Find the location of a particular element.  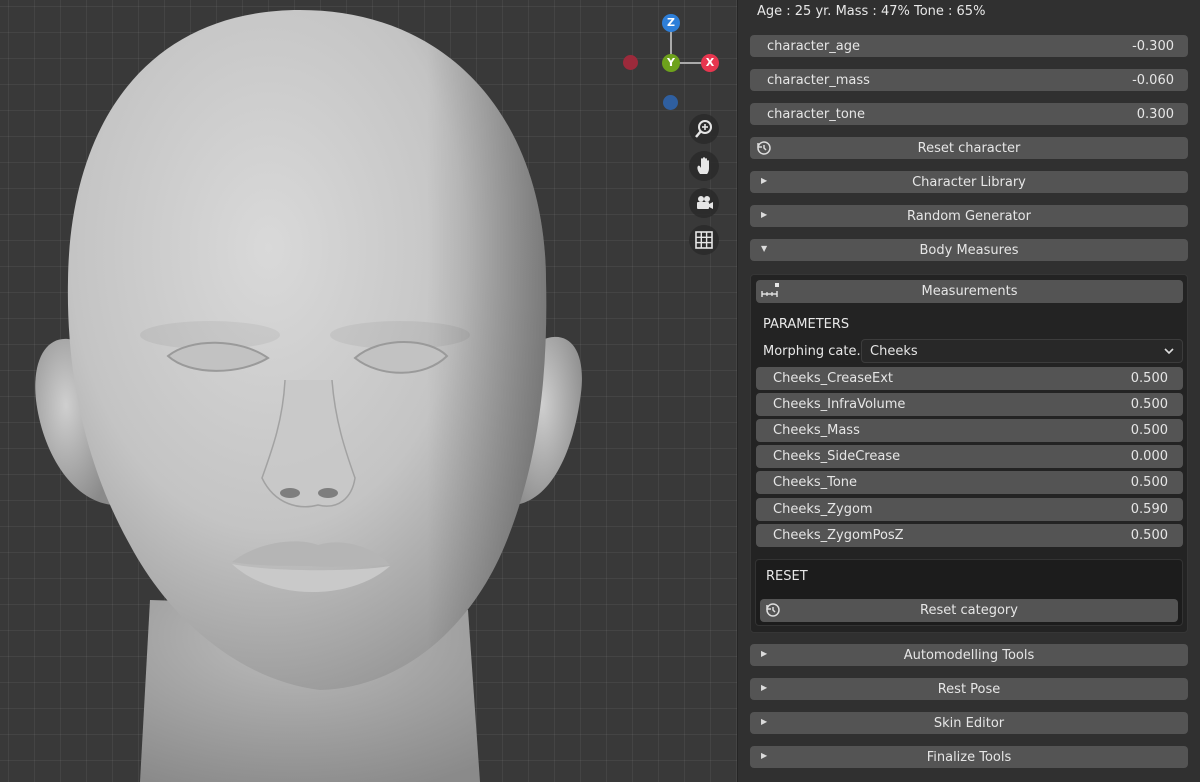

slider-label: Cheeks_Tone is located at coordinates (815, 482).